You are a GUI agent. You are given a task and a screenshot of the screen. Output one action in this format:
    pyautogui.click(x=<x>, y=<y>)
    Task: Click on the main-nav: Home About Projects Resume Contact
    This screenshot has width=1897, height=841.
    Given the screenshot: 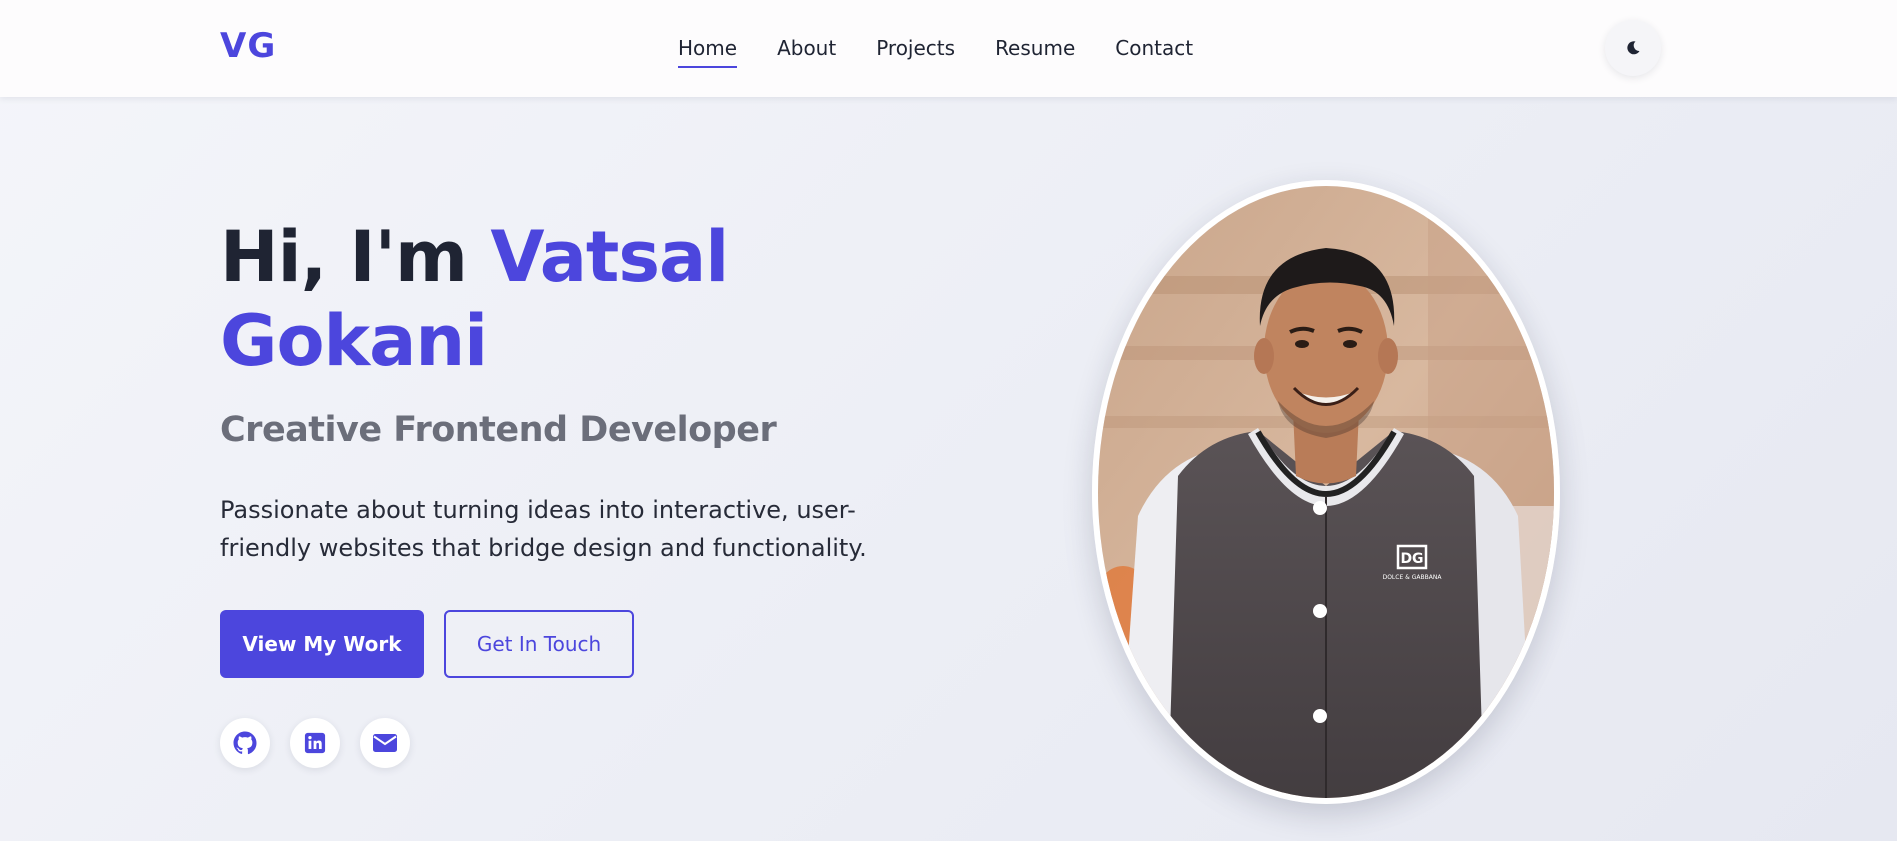 What is the action you would take?
    pyautogui.click(x=935, y=52)
    